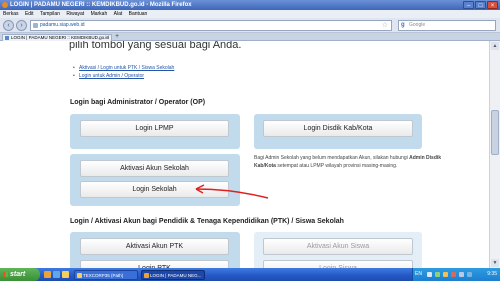  I want to click on site-identity-icon, so click(35, 25).